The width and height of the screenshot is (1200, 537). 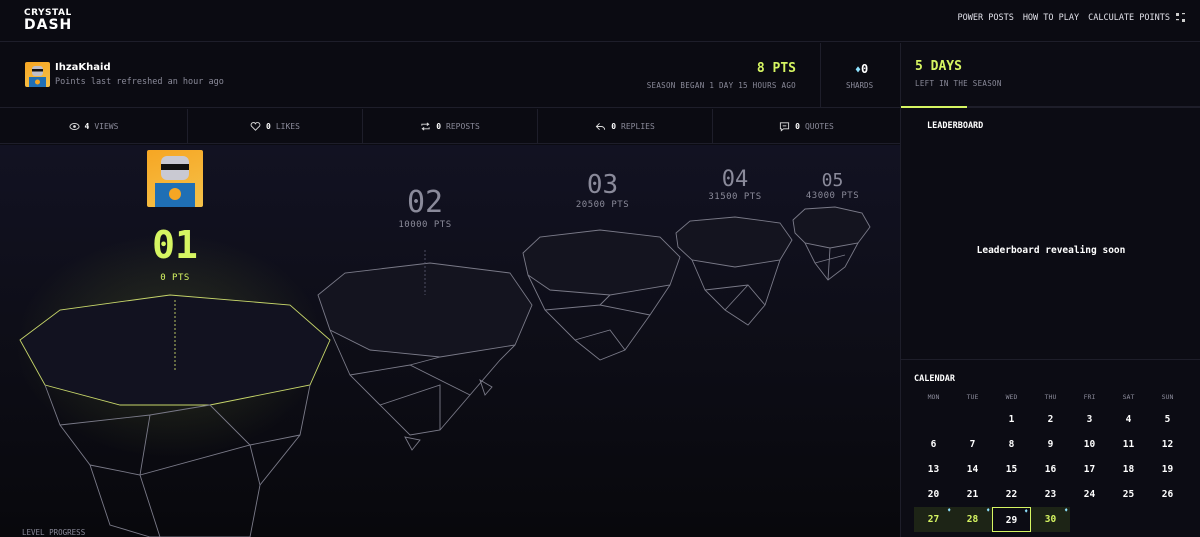 What do you see at coordinates (721, 85) in the screenshot?
I see `season-began-text: SEASON BEGAN 1 DAY 15 HOURS AGO` at bounding box center [721, 85].